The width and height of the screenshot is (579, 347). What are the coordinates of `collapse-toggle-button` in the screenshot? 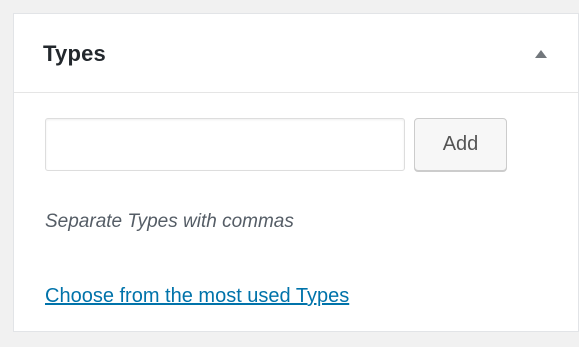 It's located at (541, 54).